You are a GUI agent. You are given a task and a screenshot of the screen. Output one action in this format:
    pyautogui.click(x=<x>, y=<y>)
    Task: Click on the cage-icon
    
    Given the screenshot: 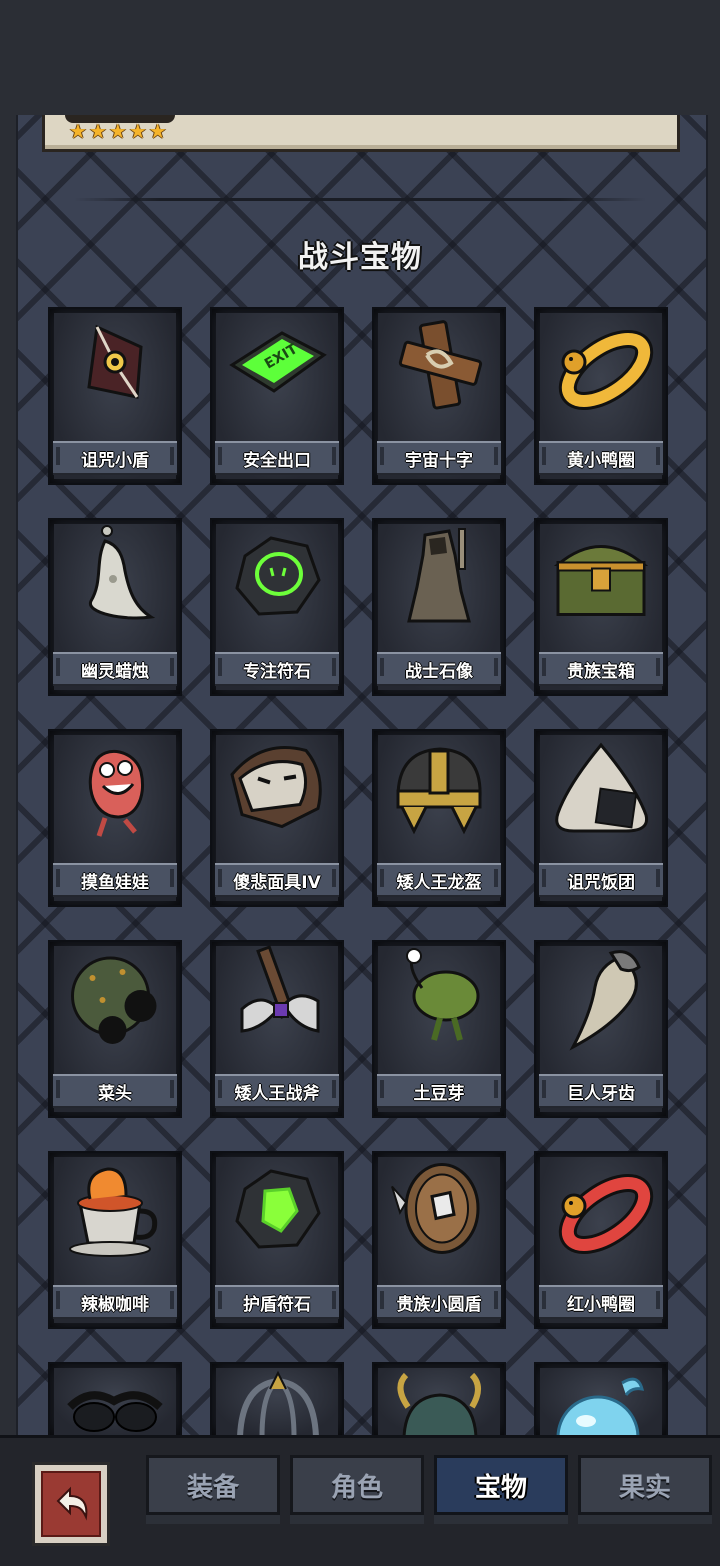 What is the action you would take?
    pyautogui.click(x=277, y=1404)
    